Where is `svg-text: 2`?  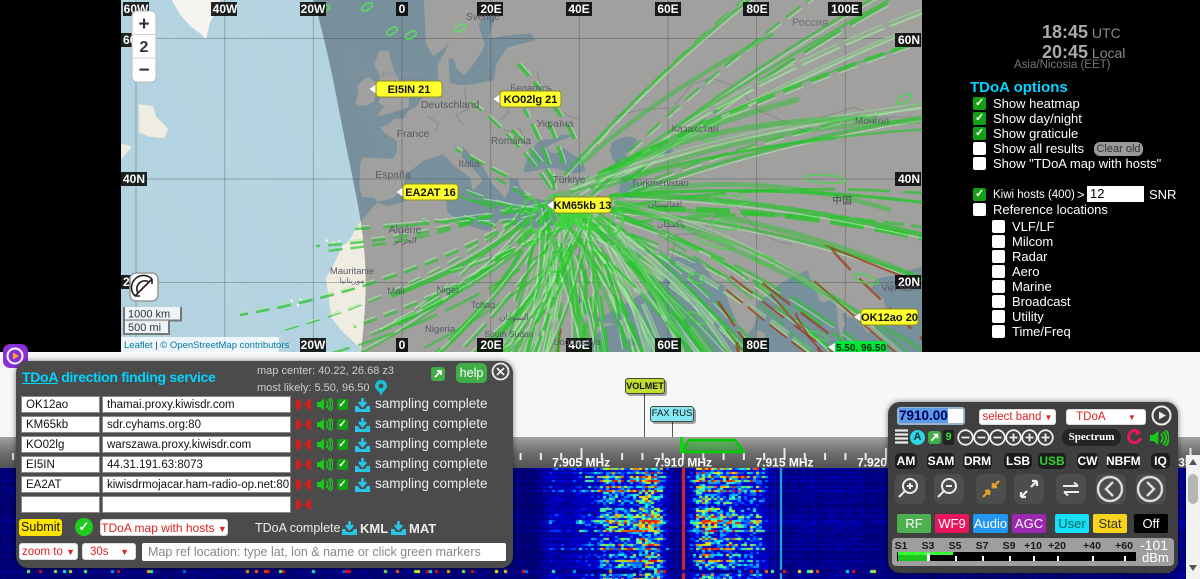 svg-text: 2 is located at coordinates (144, 47).